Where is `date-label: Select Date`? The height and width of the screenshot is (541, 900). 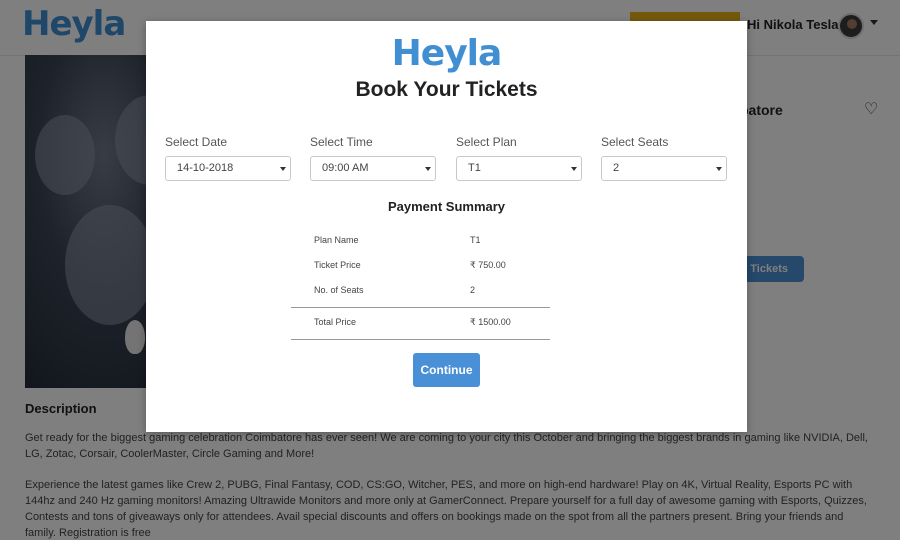 date-label: Select Date is located at coordinates (196, 142).